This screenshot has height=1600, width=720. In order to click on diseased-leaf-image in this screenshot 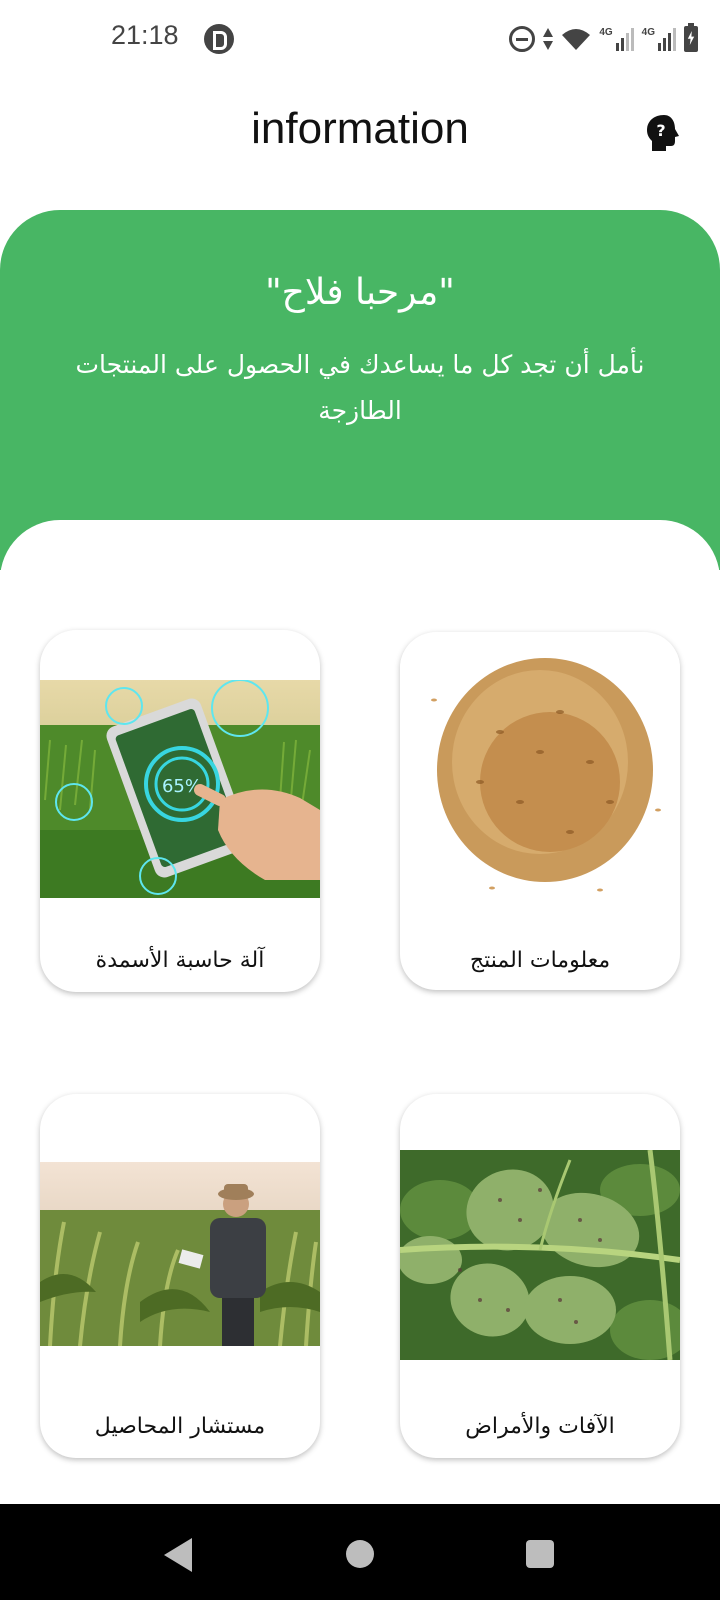, I will do `click(540, 1255)`.